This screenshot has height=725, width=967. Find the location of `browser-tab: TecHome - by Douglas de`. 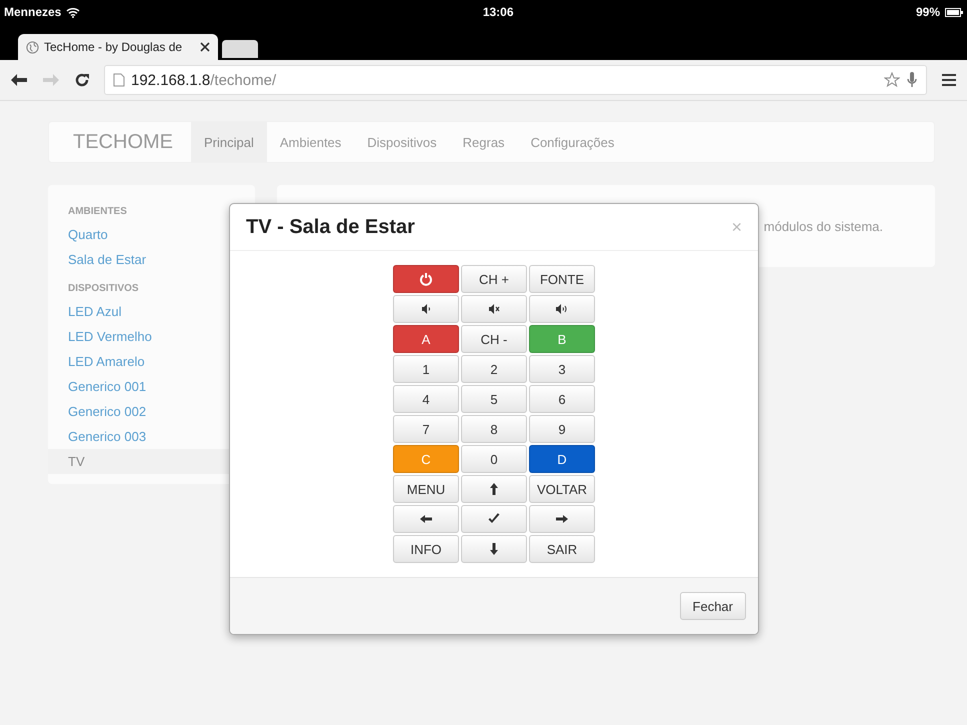

browser-tab: TecHome - by Douglas de is located at coordinates (118, 47).